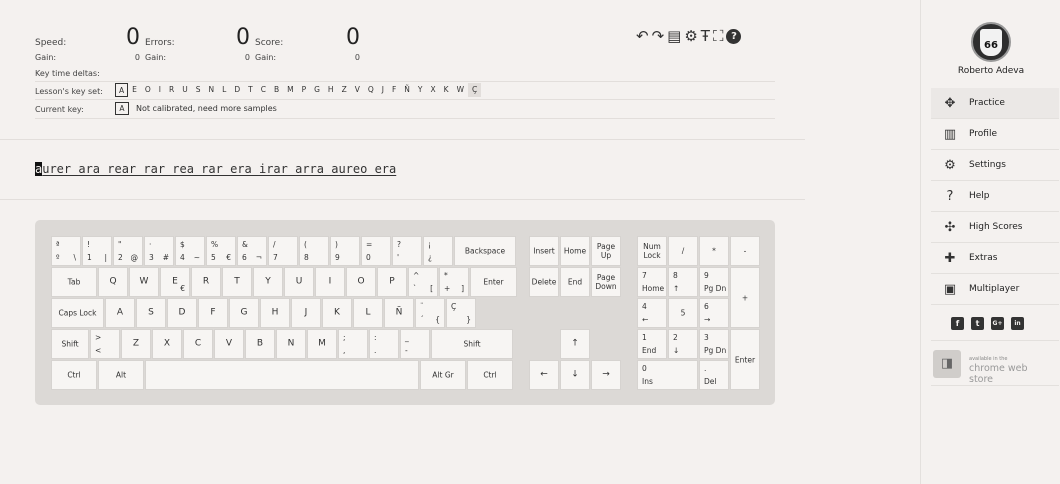  Describe the element at coordinates (995, 165) in the screenshot. I see `sidebar-item-settings: ⚙ Settings` at that location.